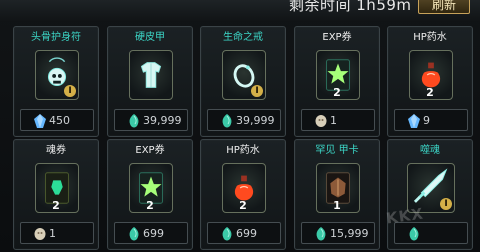 Image resolution: width=480 pixels, height=252 pixels. I want to click on shop-item-card: HP药水 2 9, so click(430, 81).